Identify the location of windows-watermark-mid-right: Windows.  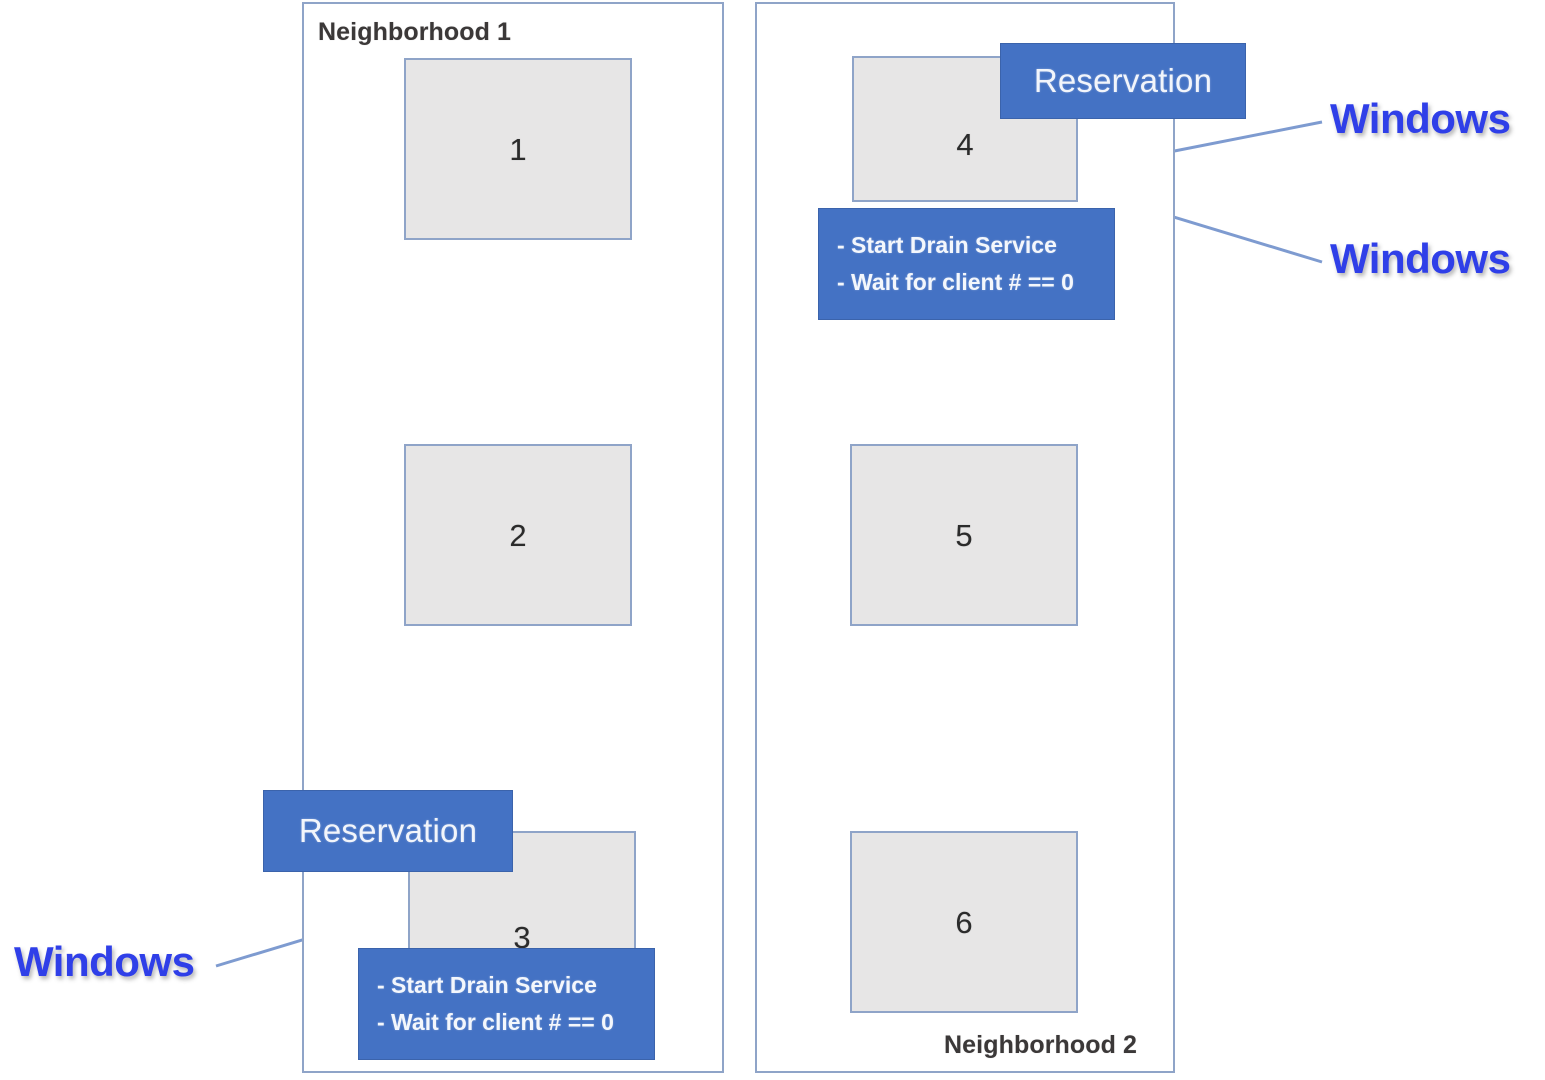
(1420, 258).